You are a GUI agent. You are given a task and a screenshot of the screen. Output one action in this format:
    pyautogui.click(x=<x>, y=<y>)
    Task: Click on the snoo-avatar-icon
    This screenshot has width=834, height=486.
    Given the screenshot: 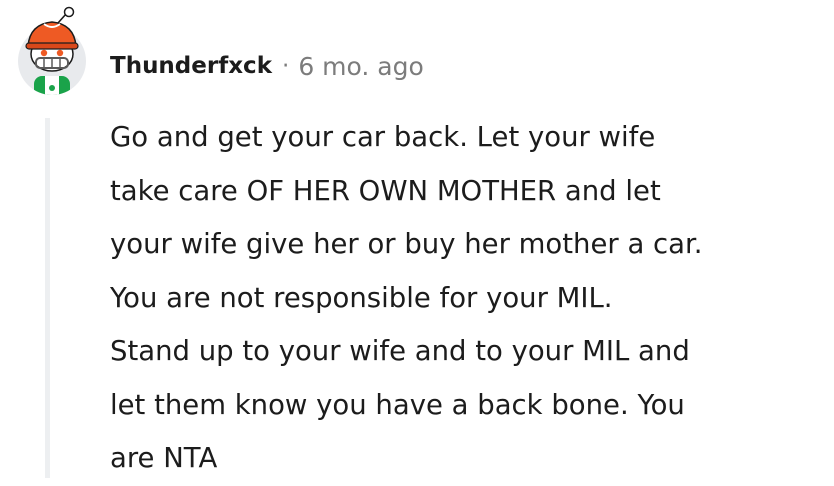 What is the action you would take?
    pyautogui.click(x=52, y=50)
    